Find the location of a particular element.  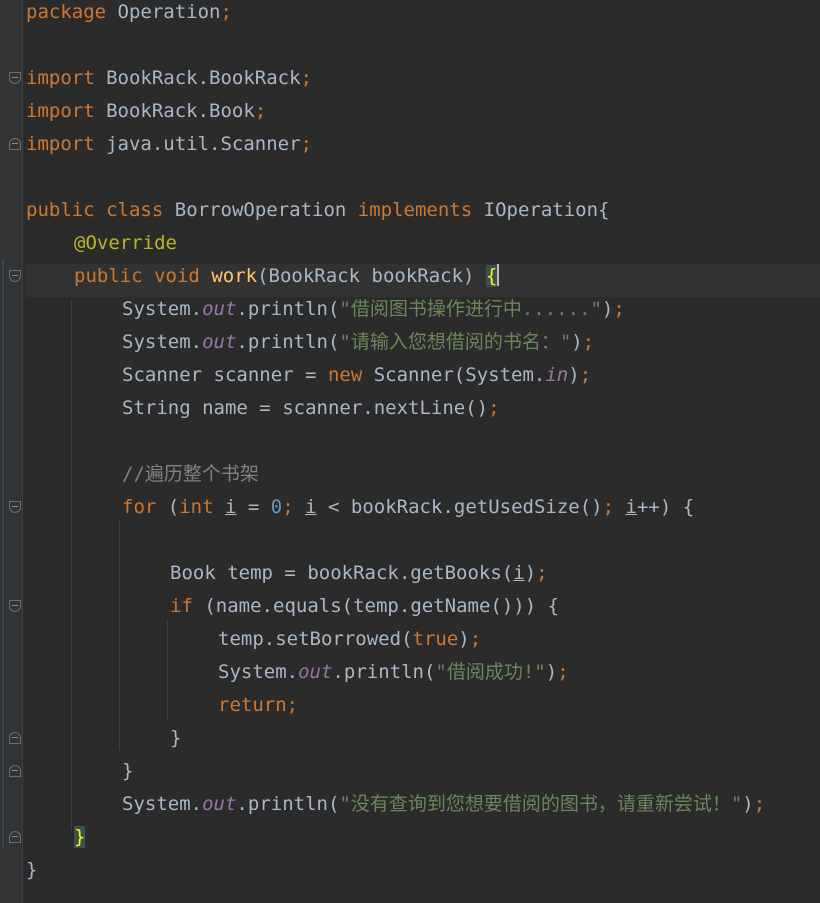

keyword: class is located at coordinates (135, 210).